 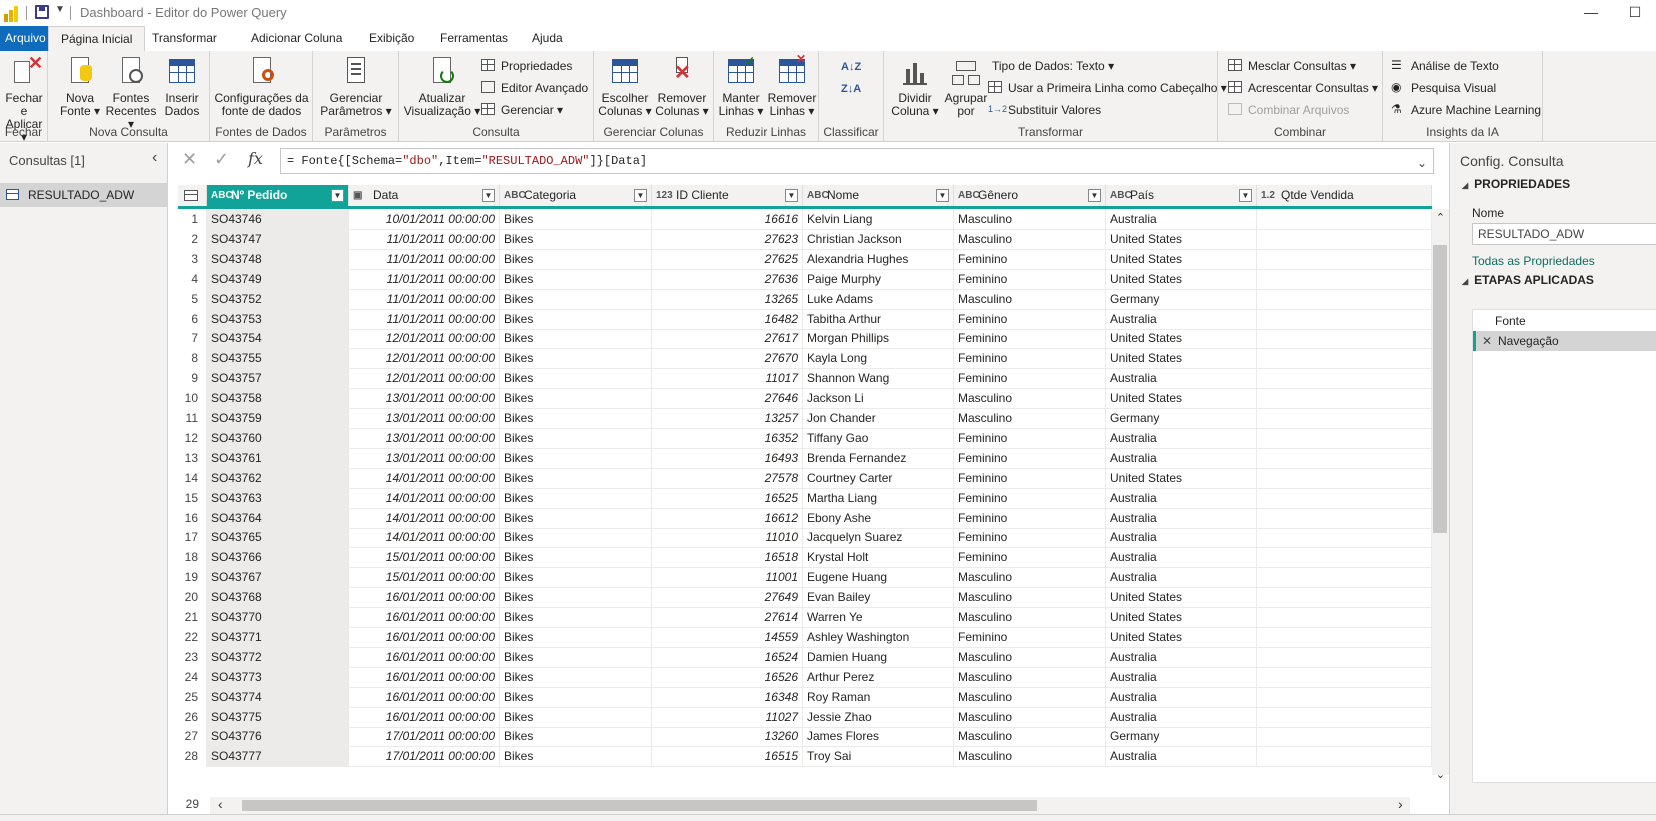 What do you see at coordinates (727, 195) in the screenshot?
I see `column-header: 123 ID Cliente ▼` at bounding box center [727, 195].